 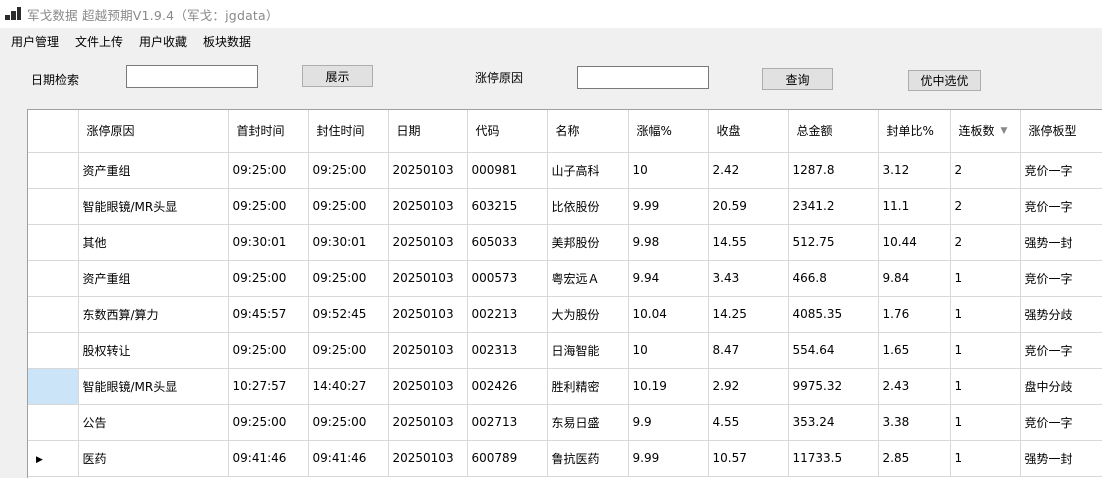 I want to click on col-total-amount-cell: 2341.2, so click(x=833, y=206).